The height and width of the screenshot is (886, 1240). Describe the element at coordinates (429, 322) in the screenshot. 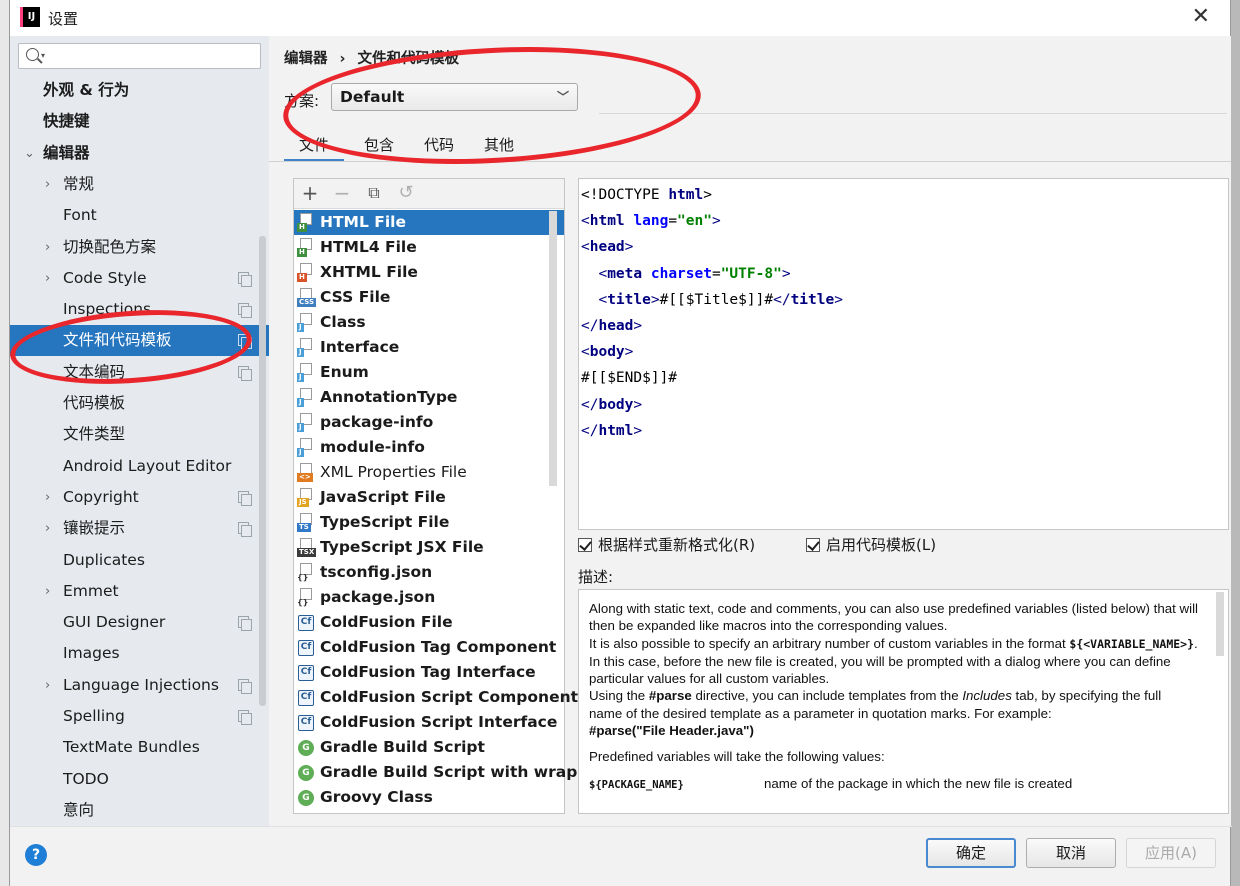

I see `template-list-item: J Class` at that location.